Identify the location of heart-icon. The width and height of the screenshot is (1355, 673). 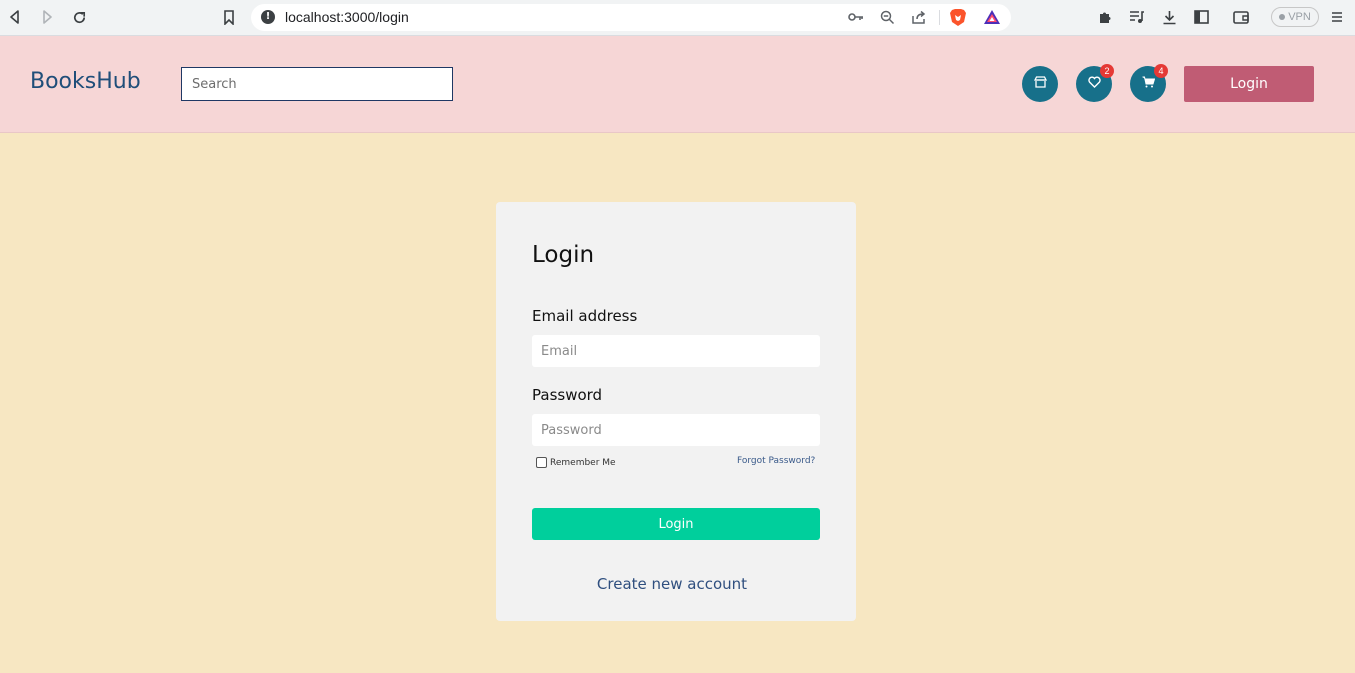
(1094, 84).